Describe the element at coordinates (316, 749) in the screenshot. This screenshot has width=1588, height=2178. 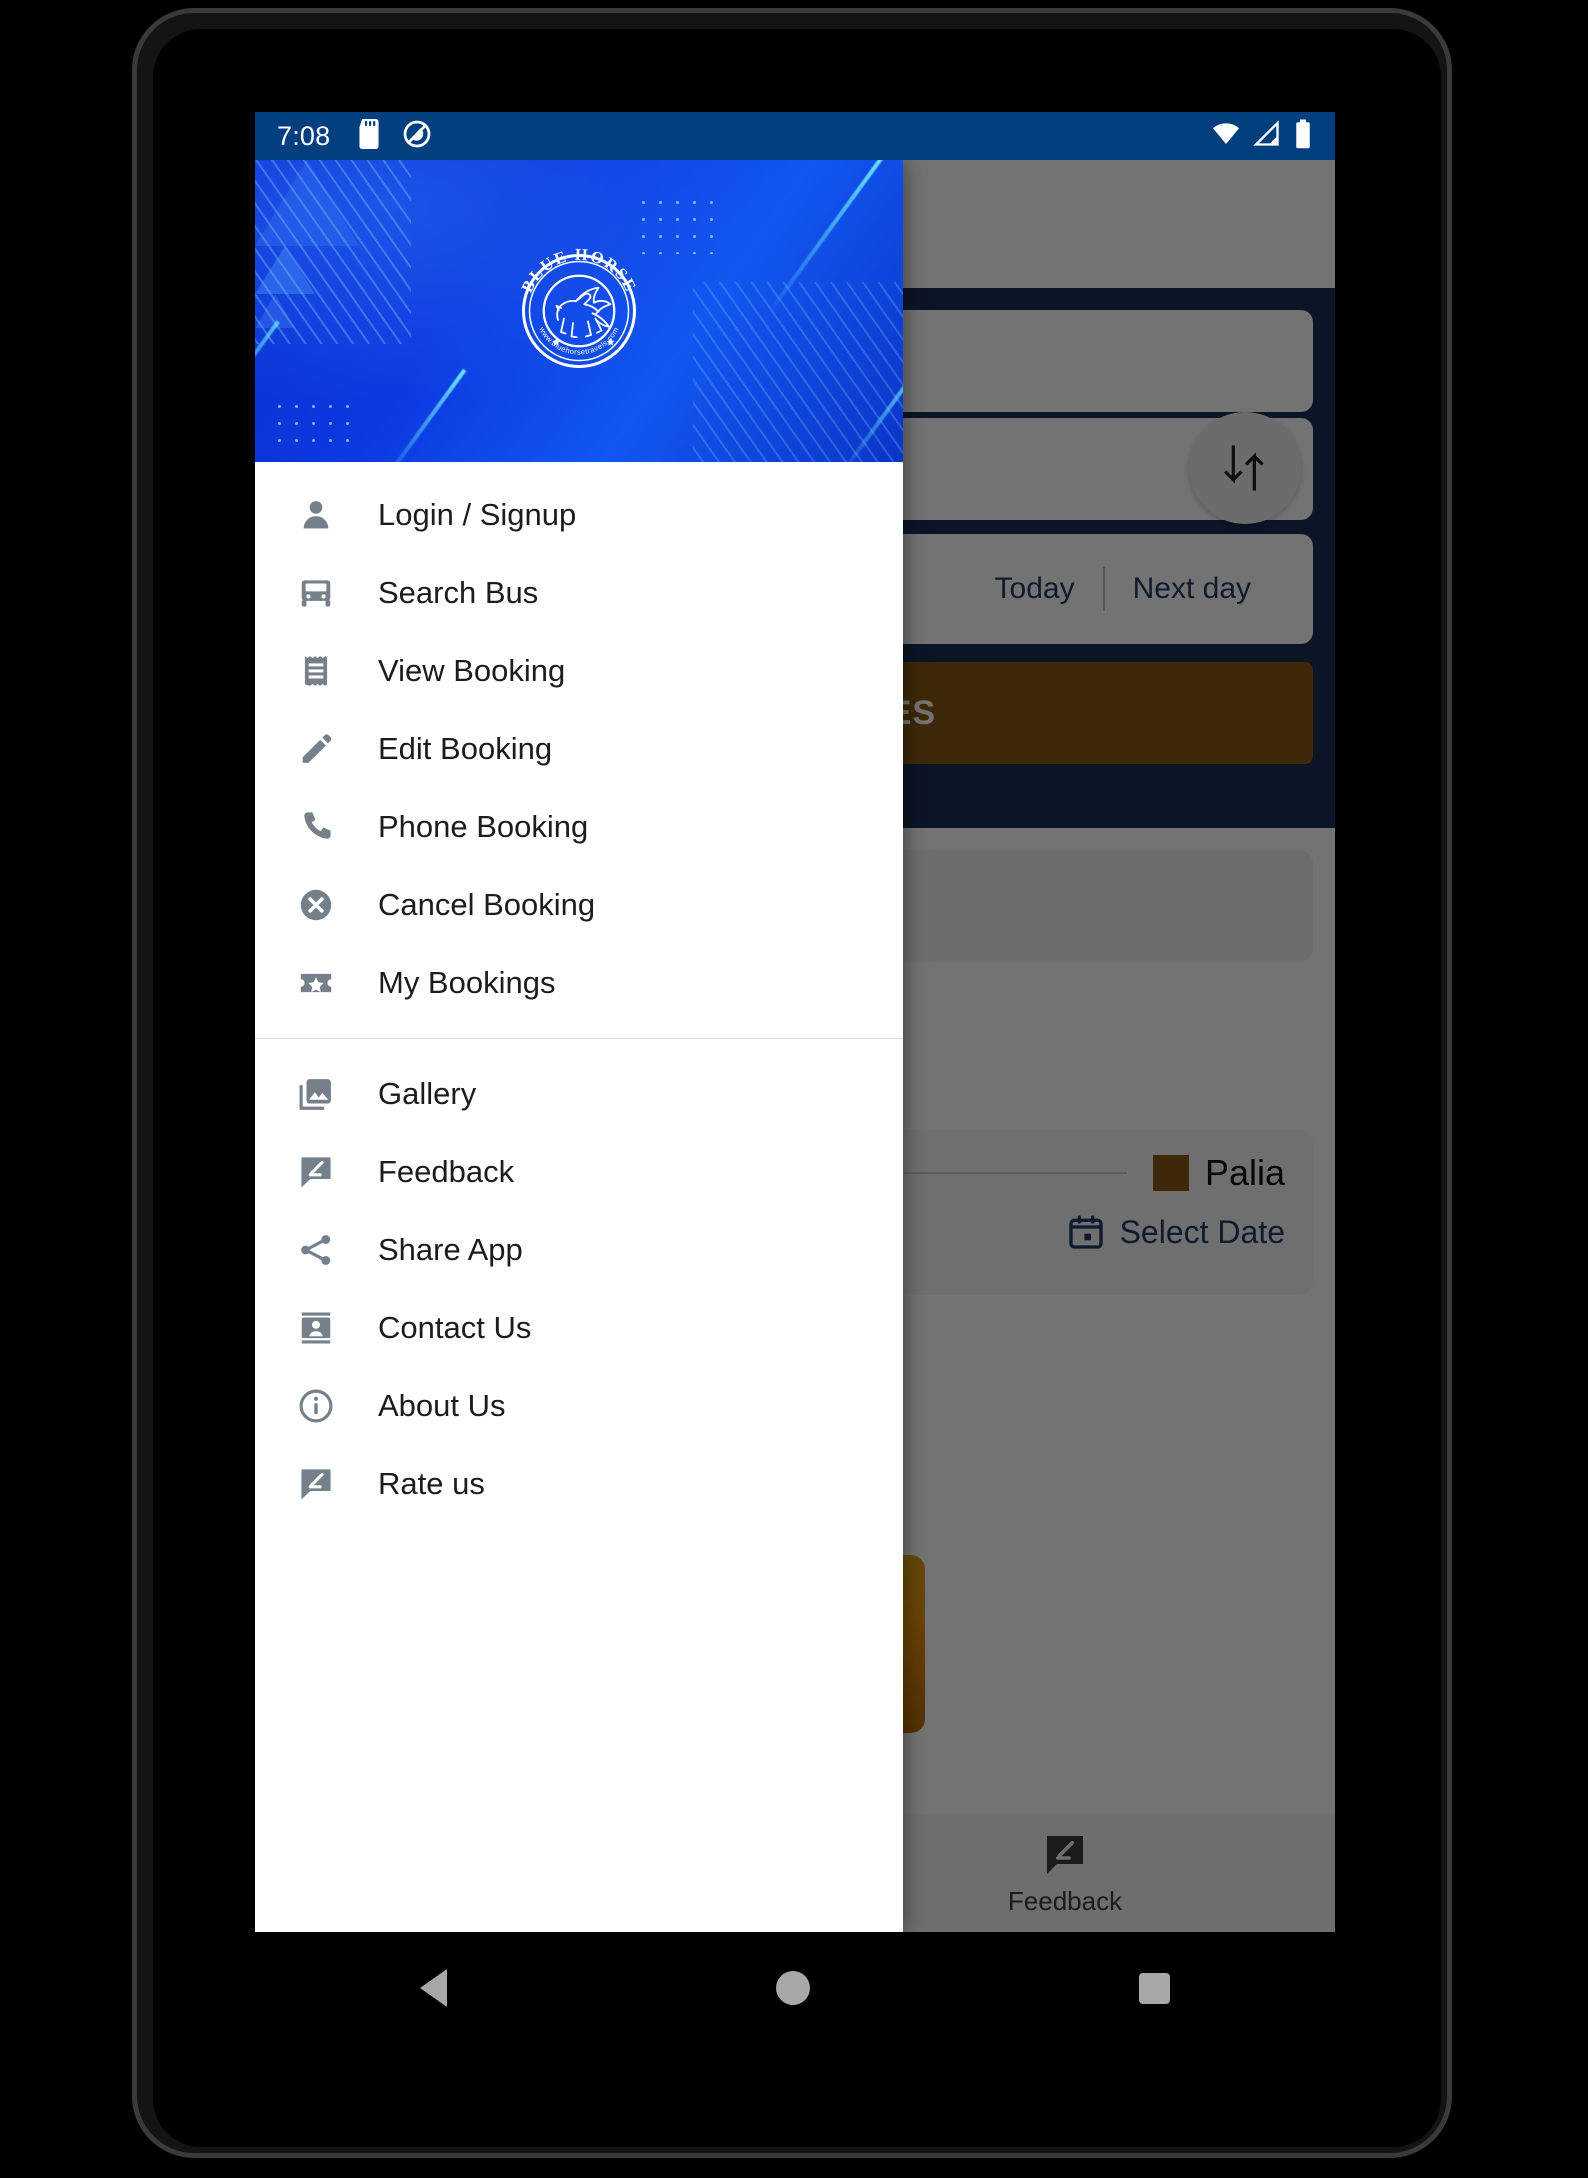
I see `pencil-icon` at that location.